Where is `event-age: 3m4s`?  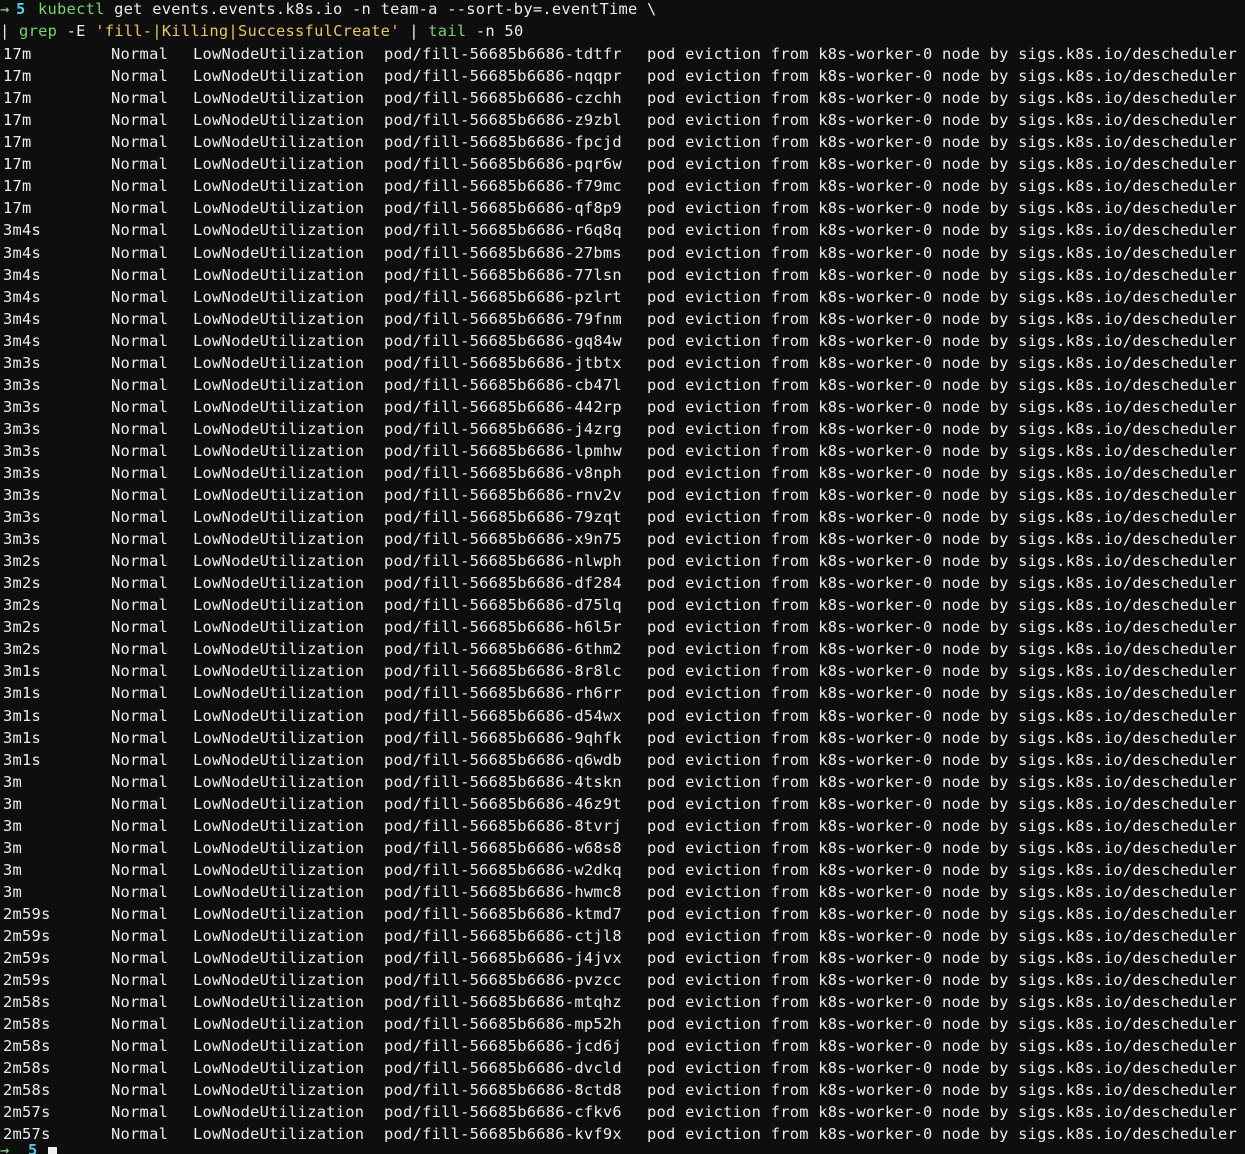 event-age: 3m4s is located at coordinates (22, 318).